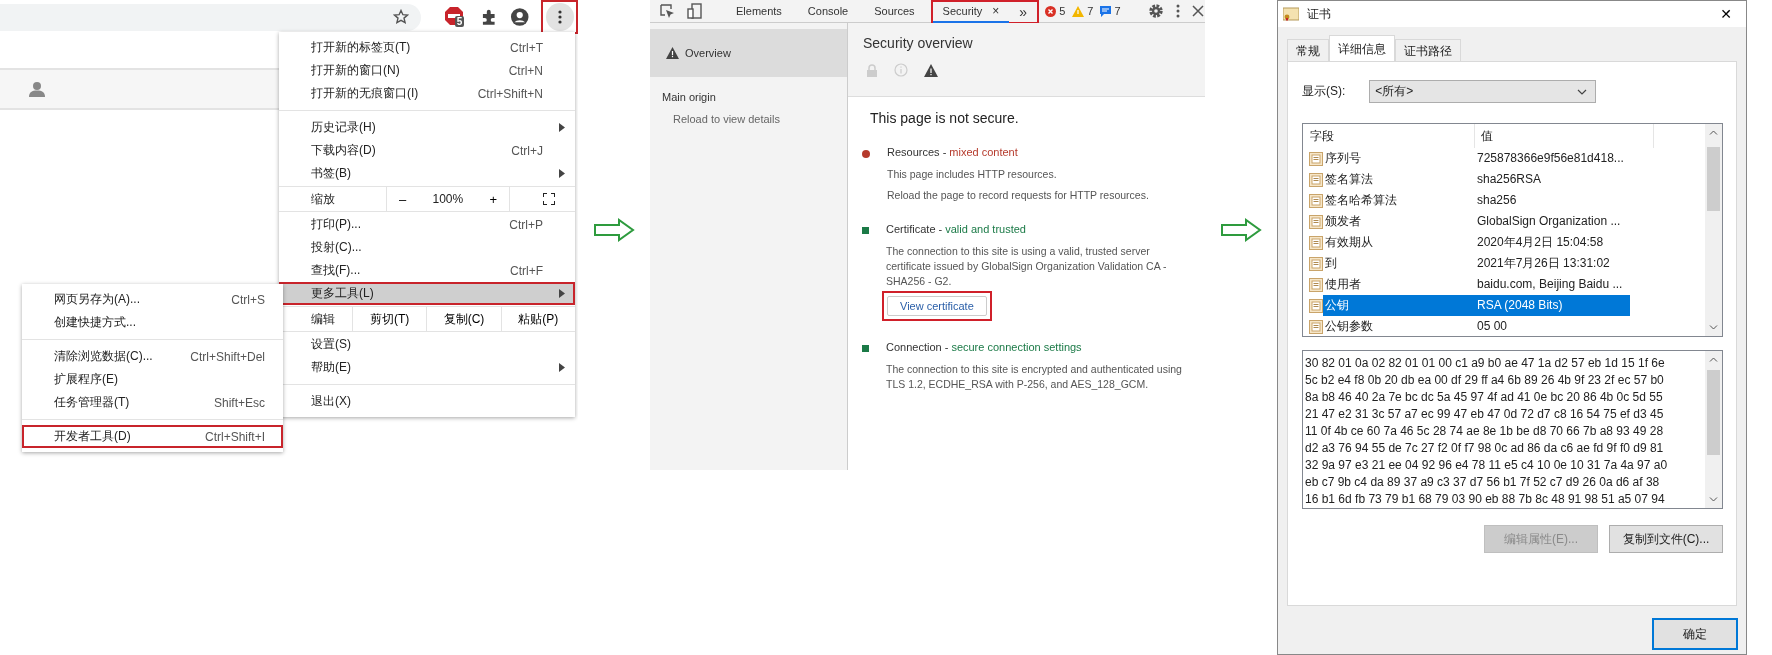 The width and height of the screenshot is (1772, 655). I want to click on status-headline: This page is not secure., so click(944, 118).